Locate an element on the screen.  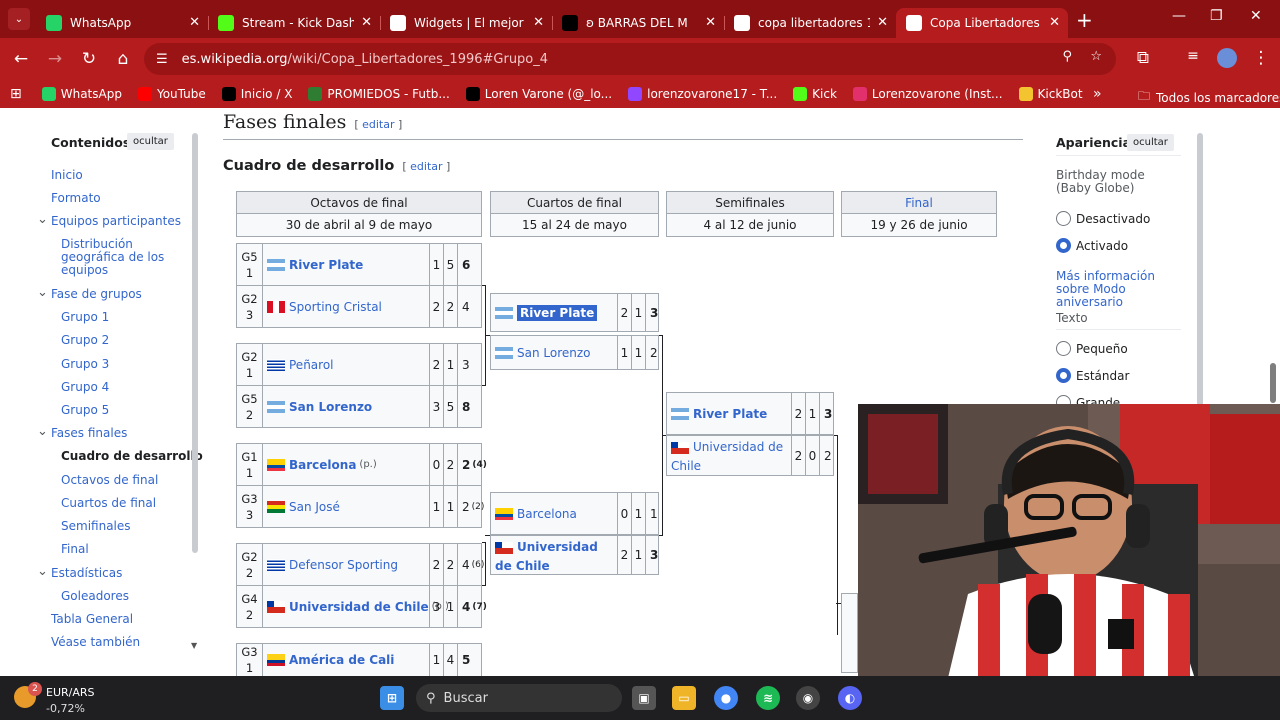
restore-icon: ❐ is located at coordinates (1216, 16).